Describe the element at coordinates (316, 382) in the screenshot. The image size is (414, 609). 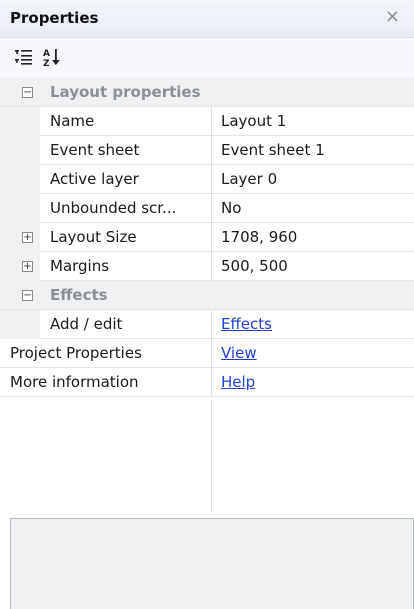
I see `help-link: Help` at that location.